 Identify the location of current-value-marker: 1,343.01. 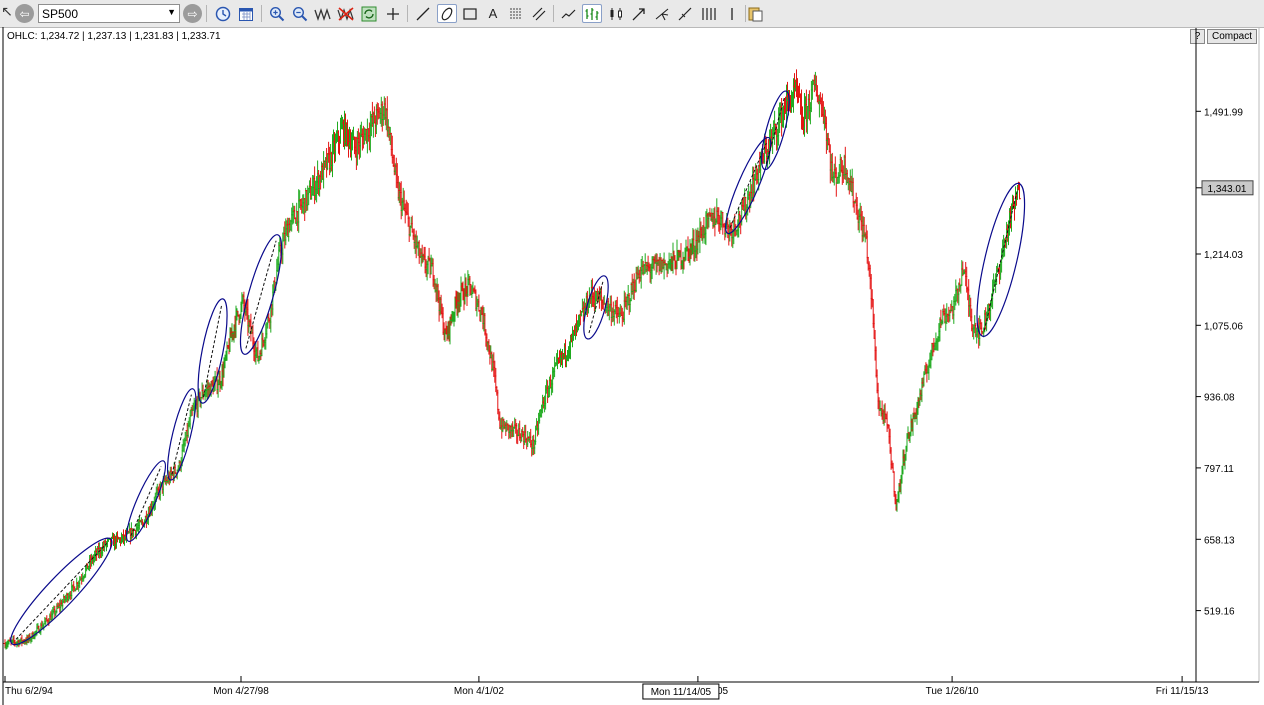
(1225, 188).